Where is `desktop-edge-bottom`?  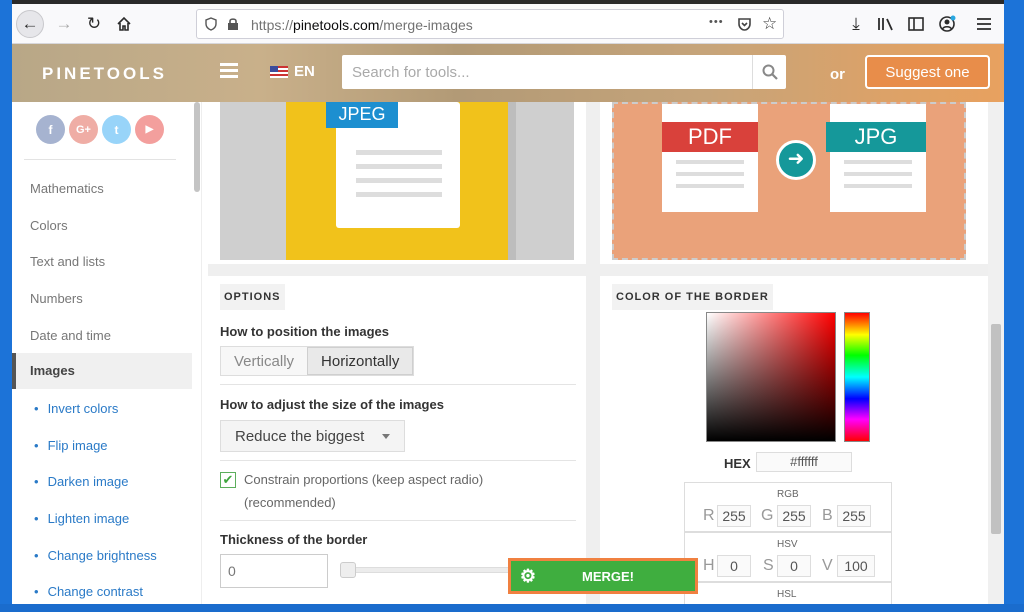
desktop-edge-bottom is located at coordinates (512, 608).